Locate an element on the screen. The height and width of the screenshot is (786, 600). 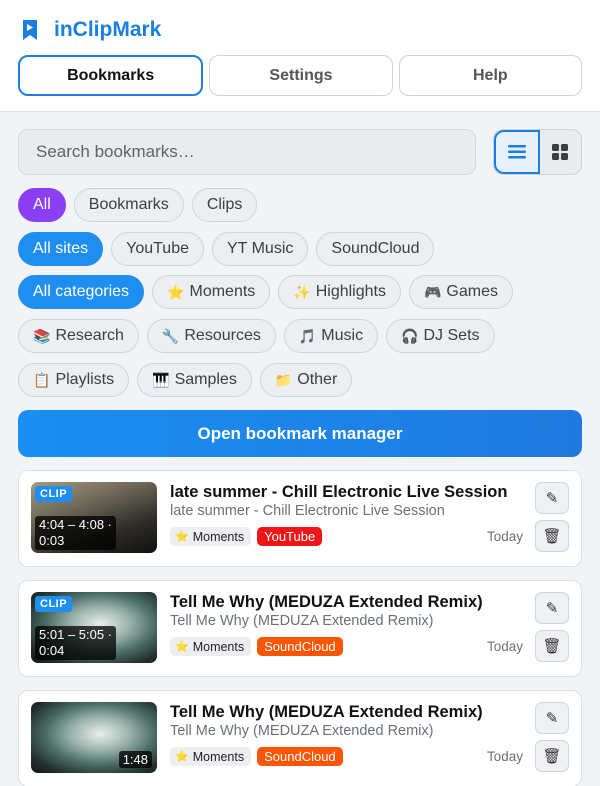
chip-category-music: 🎵 Music is located at coordinates (331, 336).